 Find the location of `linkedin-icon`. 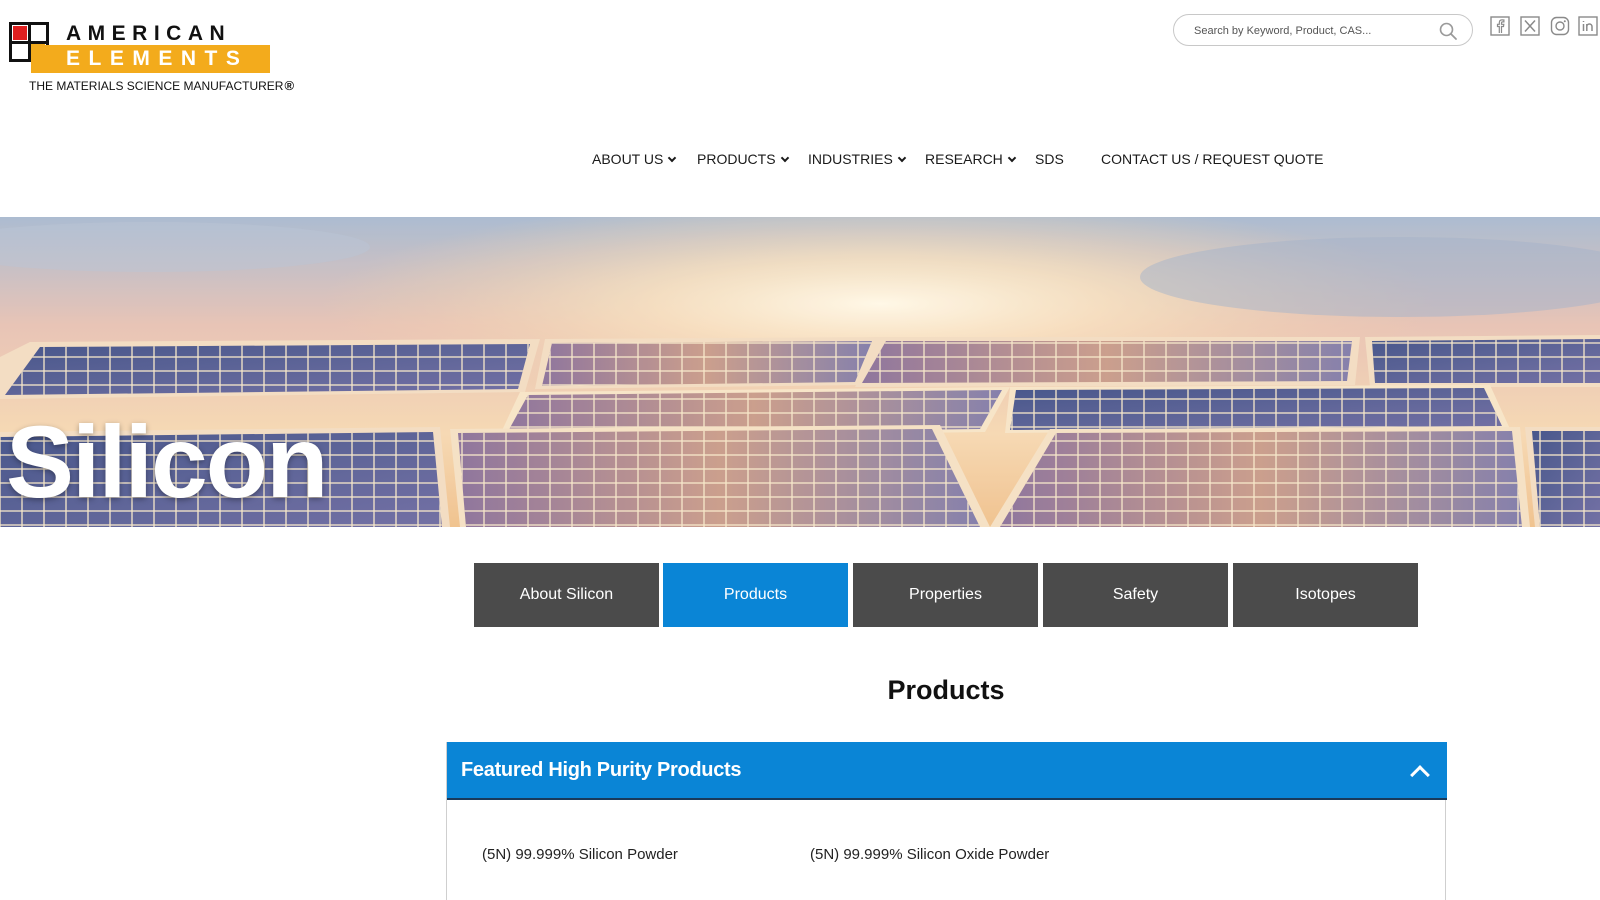

linkedin-icon is located at coordinates (1588, 26).